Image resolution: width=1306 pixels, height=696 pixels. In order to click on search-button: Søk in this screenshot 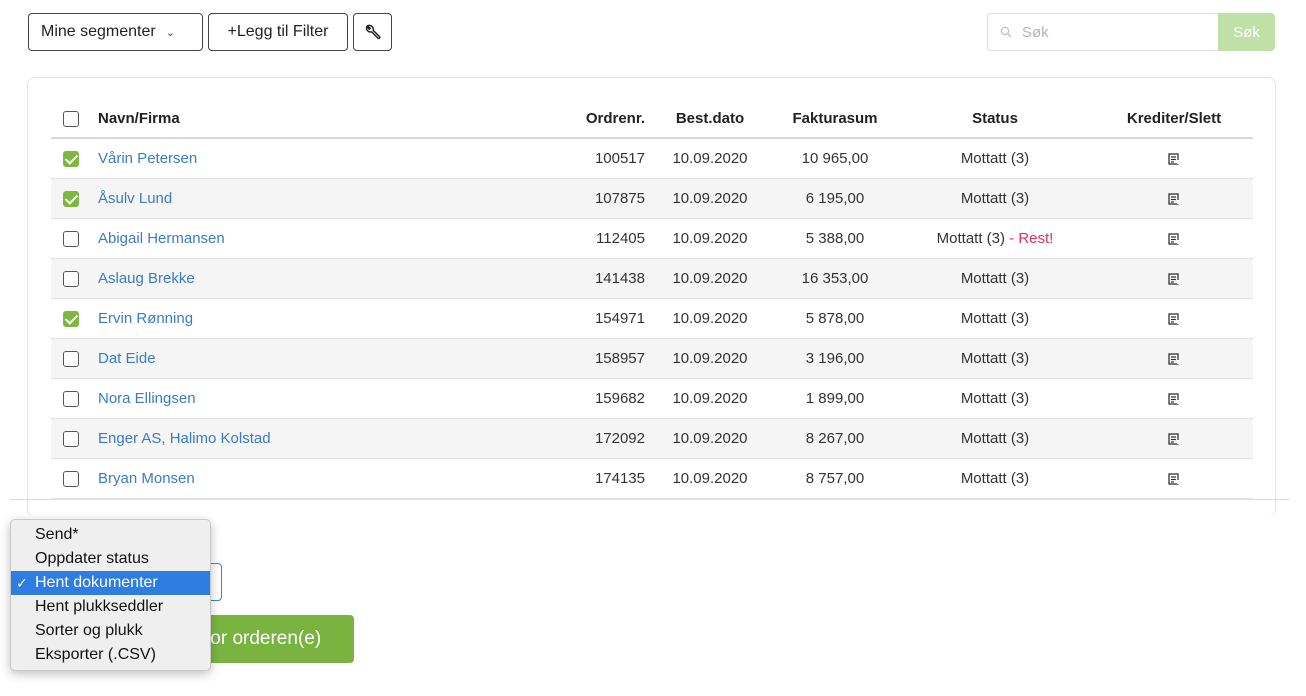, I will do `click(1246, 32)`.